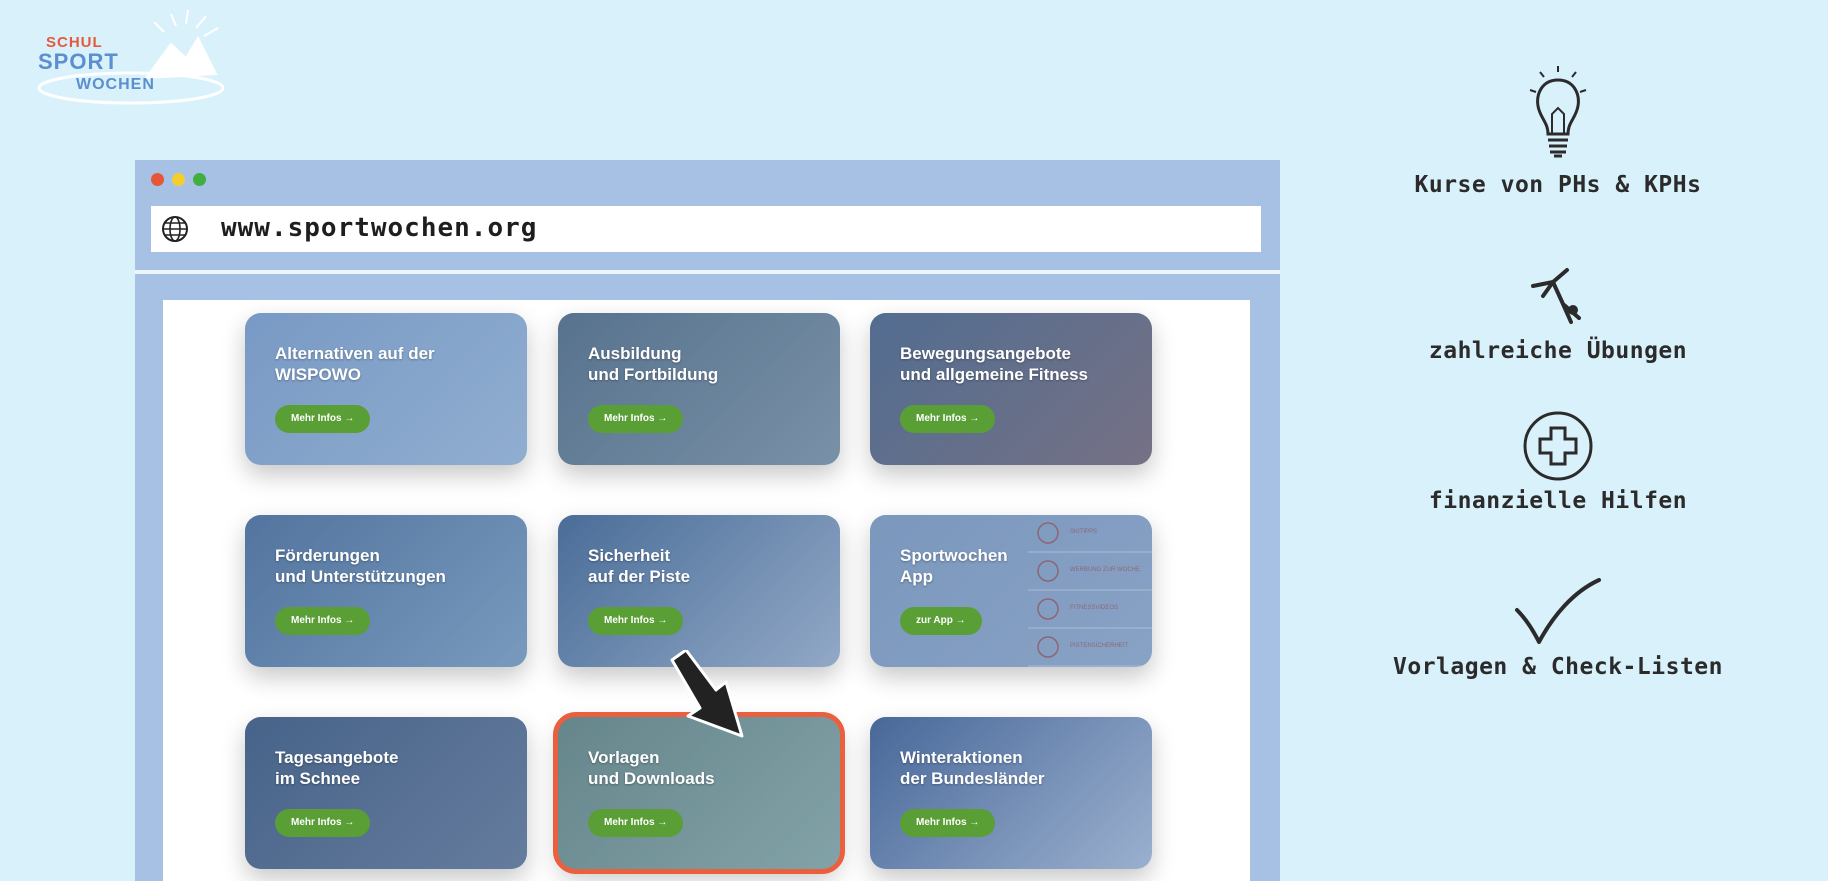 Image resolution: width=1828 pixels, height=881 pixels. What do you see at coordinates (994, 364) in the screenshot?
I see `card-title: Bewegungsangebote und allgemeine Fitness` at bounding box center [994, 364].